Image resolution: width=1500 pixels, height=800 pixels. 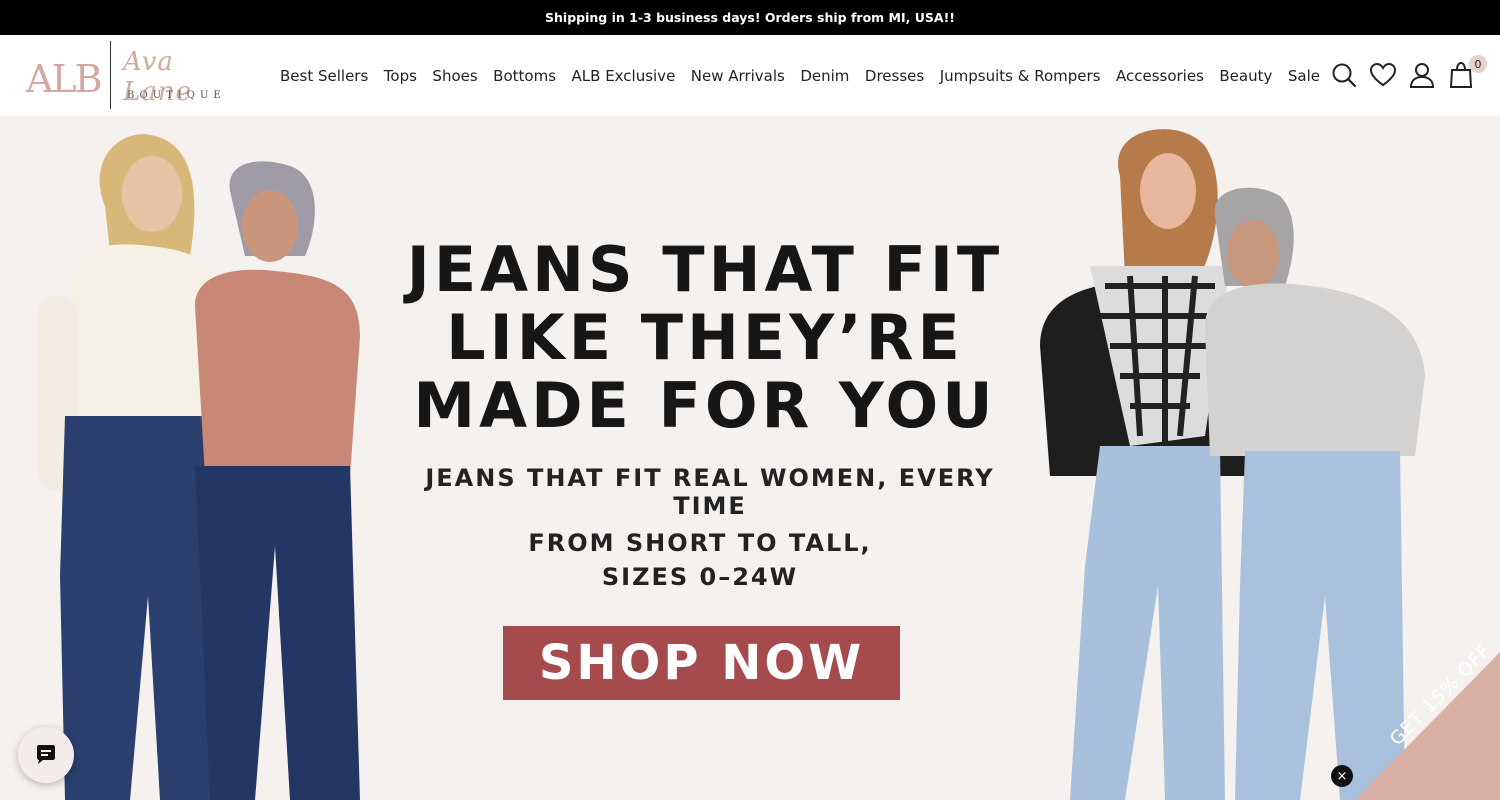 What do you see at coordinates (710, 492) in the screenshot?
I see `hero-subheading: JEANS THAT FIT REAL WOMEN, EVERY TIME` at bounding box center [710, 492].